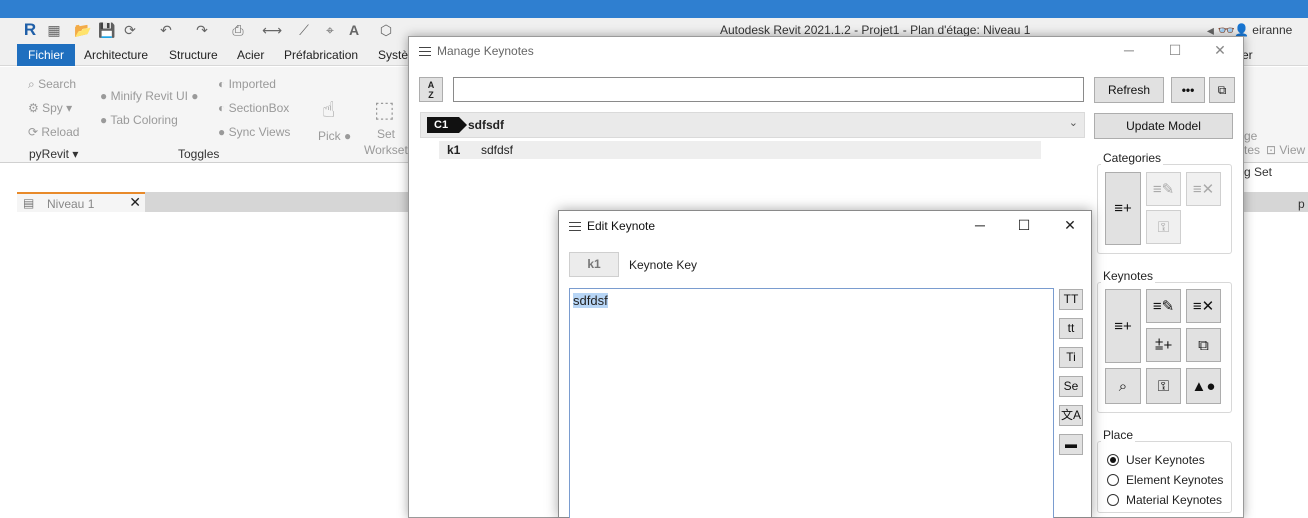  What do you see at coordinates (1071, 444) in the screenshot?
I see `folder-icon: ▬` at bounding box center [1071, 444].